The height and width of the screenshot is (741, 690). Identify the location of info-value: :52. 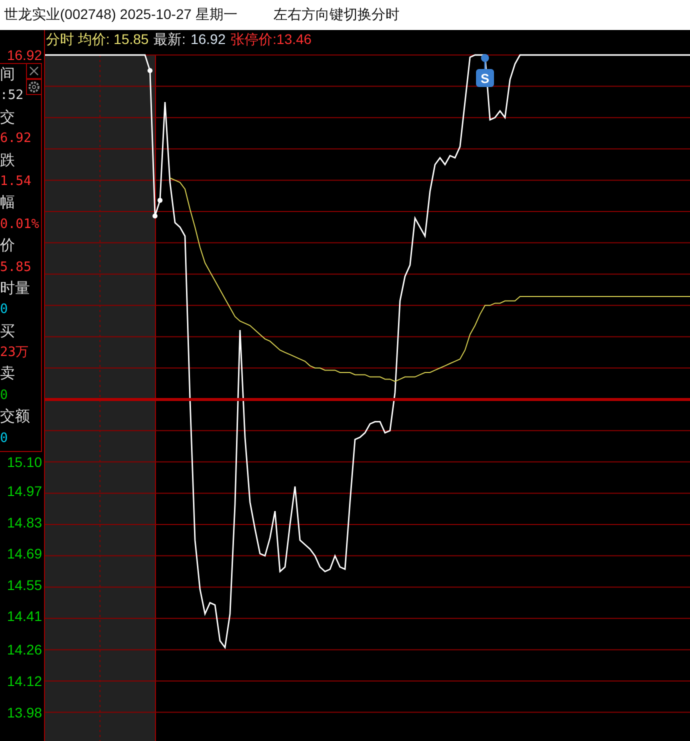
(12, 96).